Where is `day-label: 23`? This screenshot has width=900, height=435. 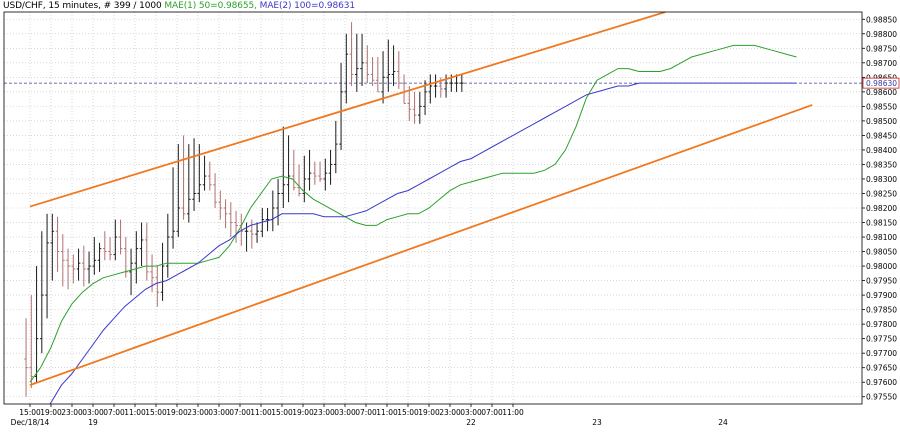 day-label: 23 is located at coordinates (597, 422).